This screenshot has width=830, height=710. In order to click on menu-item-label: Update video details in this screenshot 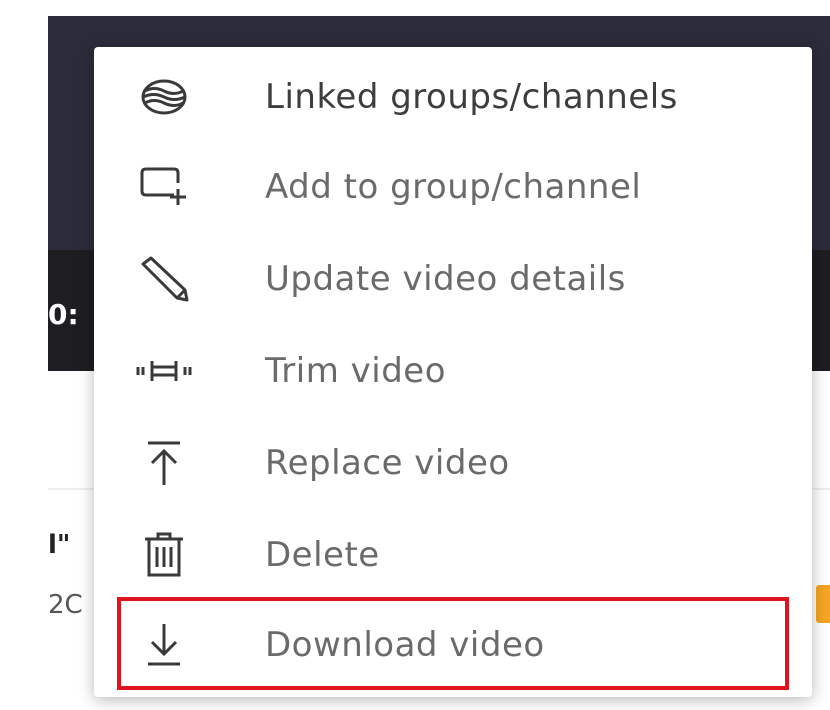, I will do `click(445, 279)`.